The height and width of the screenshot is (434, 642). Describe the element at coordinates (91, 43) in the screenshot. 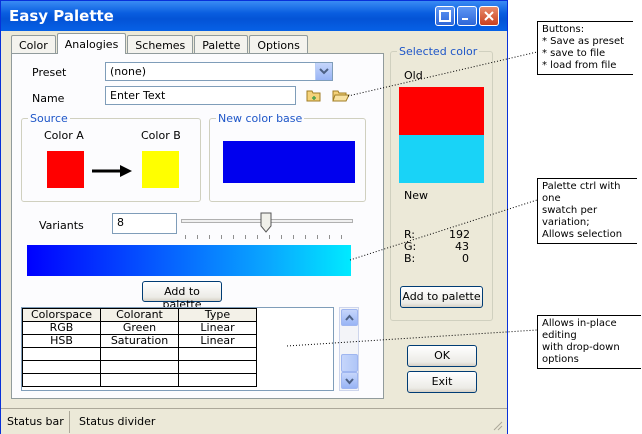

I see `tab-analogies: Analogies` at that location.